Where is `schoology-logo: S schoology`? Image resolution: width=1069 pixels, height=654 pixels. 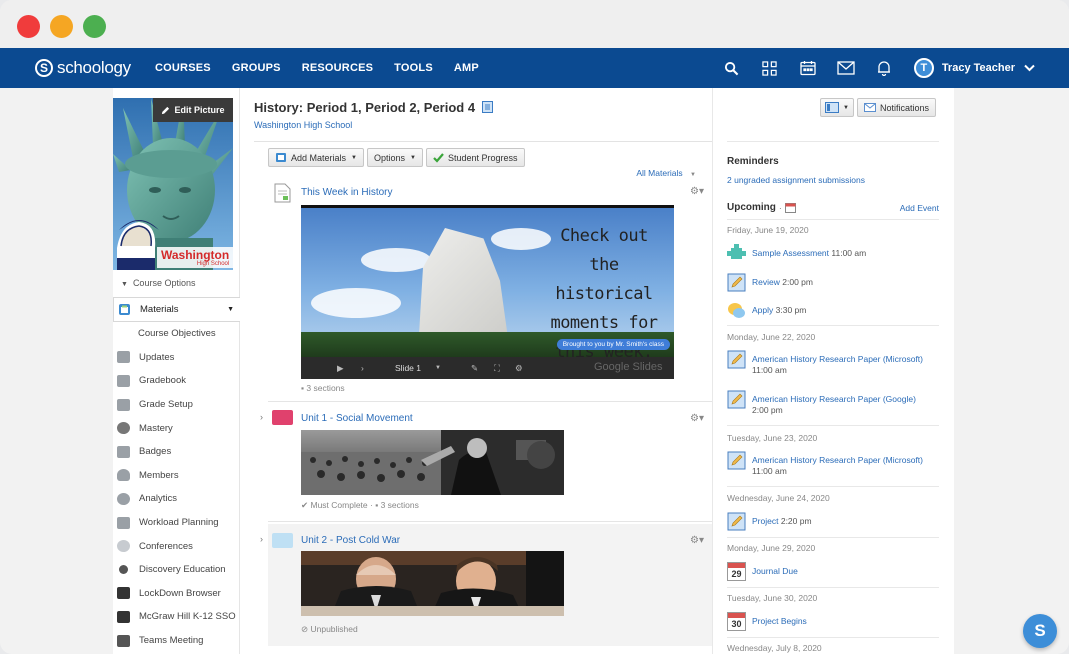 schoology-logo: S schoology is located at coordinates (83, 68).